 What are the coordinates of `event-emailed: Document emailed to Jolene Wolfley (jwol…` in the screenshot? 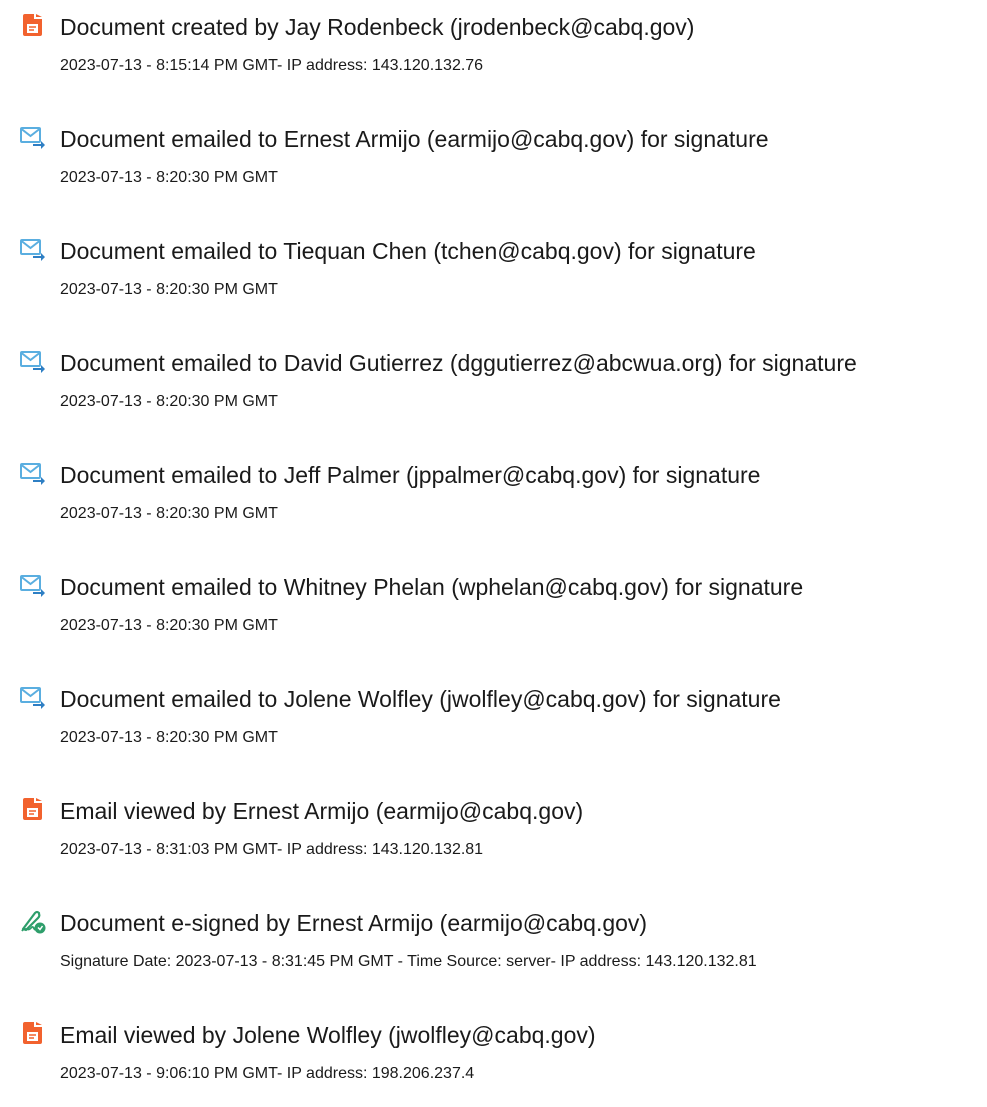 It's located at (493, 734).